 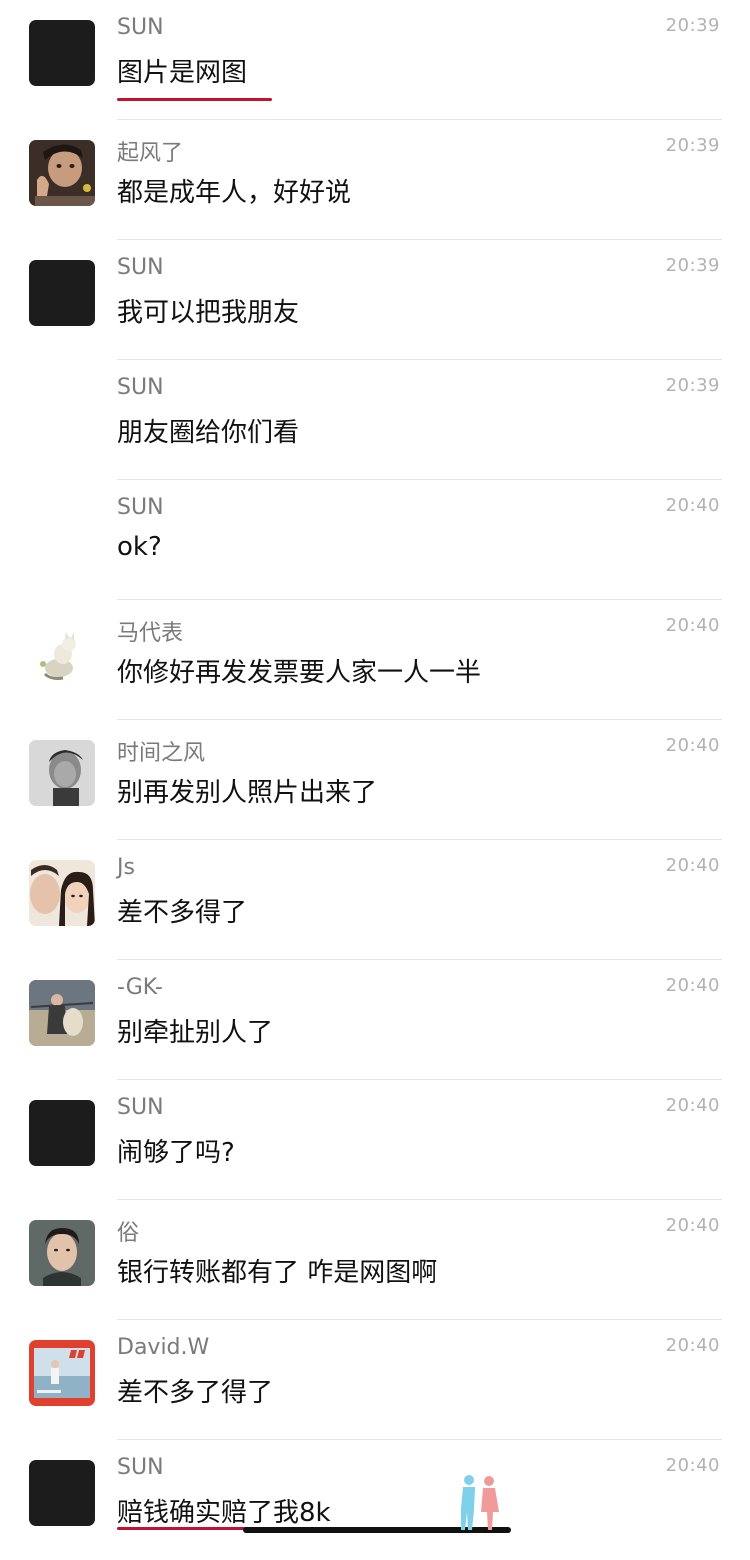 What do you see at coordinates (299, 673) in the screenshot?
I see `message-text: 你修好再发发票要人家一人一半` at bounding box center [299, 673].